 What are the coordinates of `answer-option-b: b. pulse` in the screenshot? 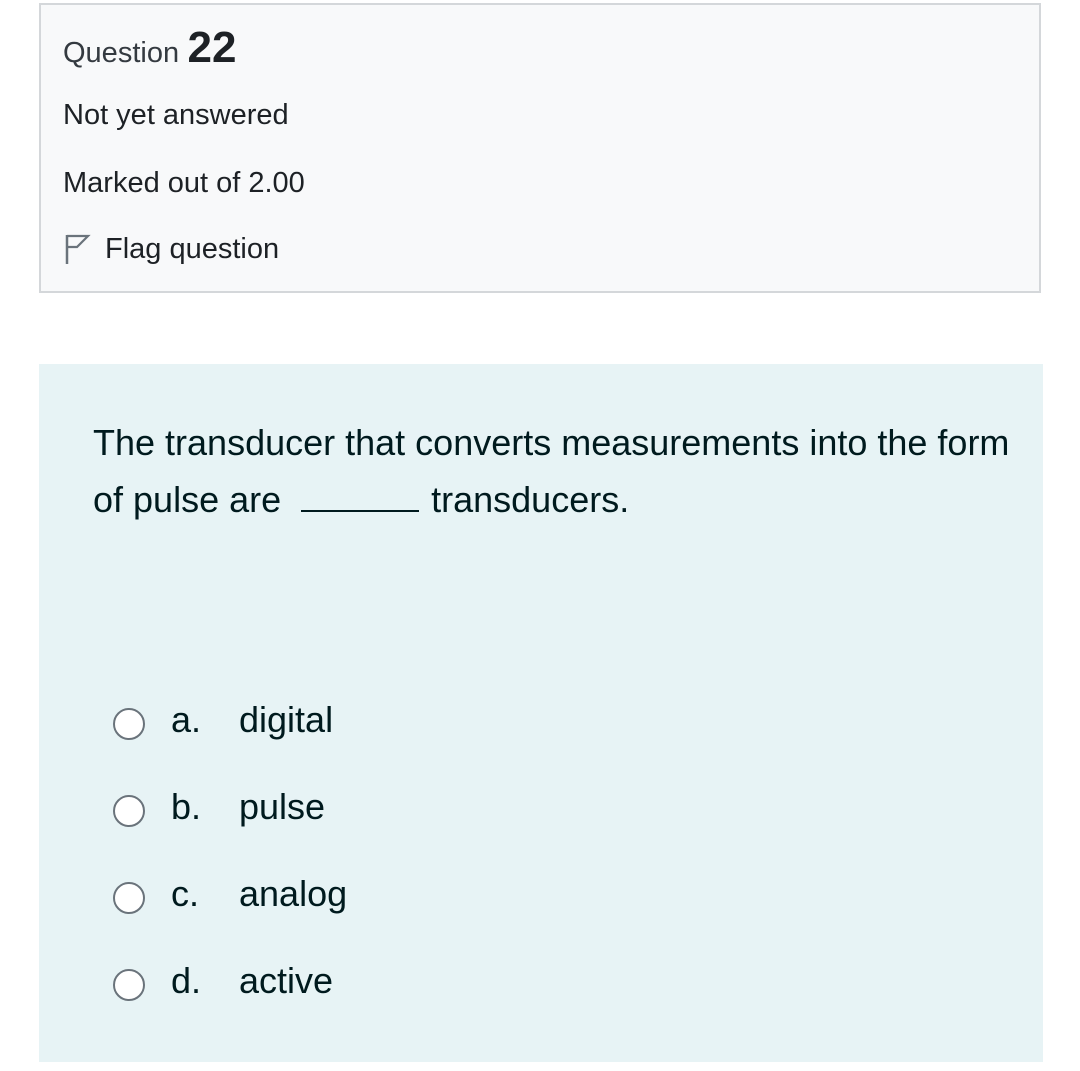 It's located at (230, 806).